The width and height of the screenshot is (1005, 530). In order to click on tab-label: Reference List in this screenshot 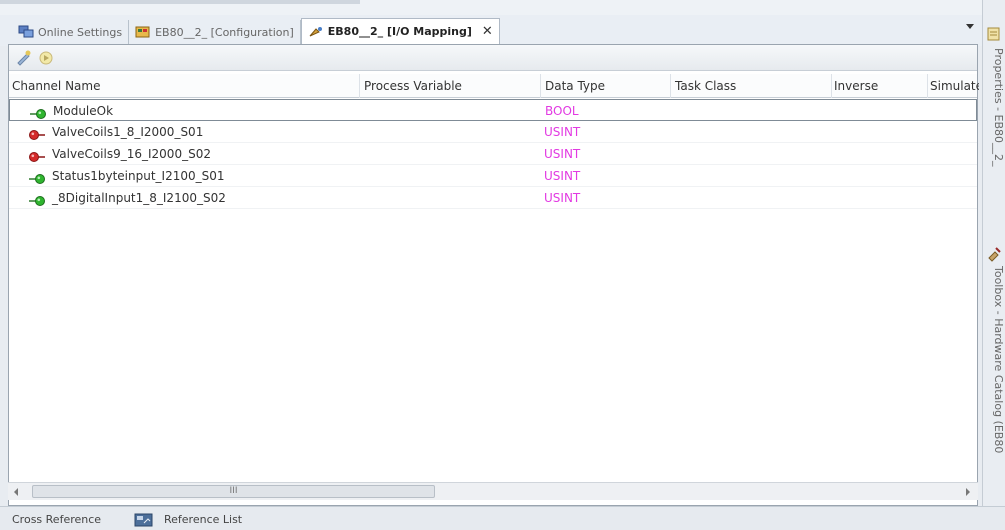, I will do `click(203, 519)`.